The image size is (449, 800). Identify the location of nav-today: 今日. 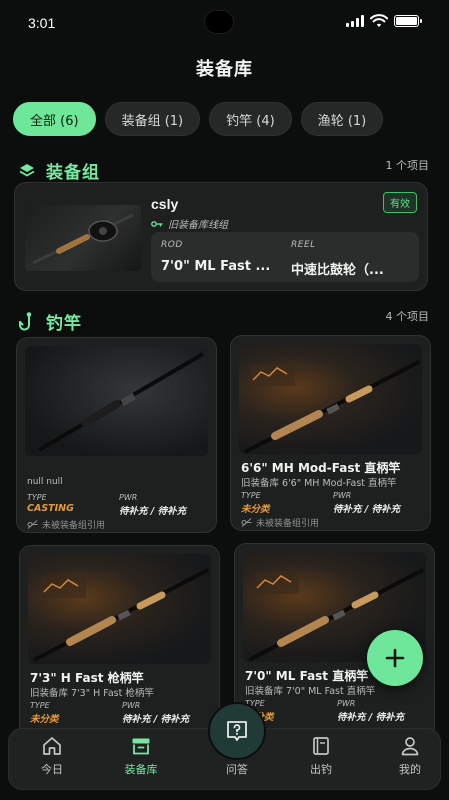
(52, 756).